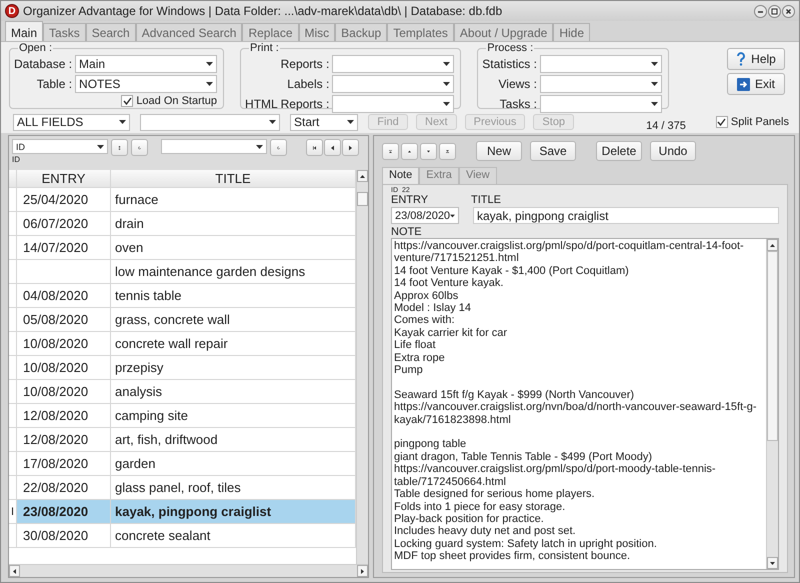  What do you see at coordinates (233, 368) in the screenshot?
I see `table-cell: przepisy` at bounding box center [233, 368].